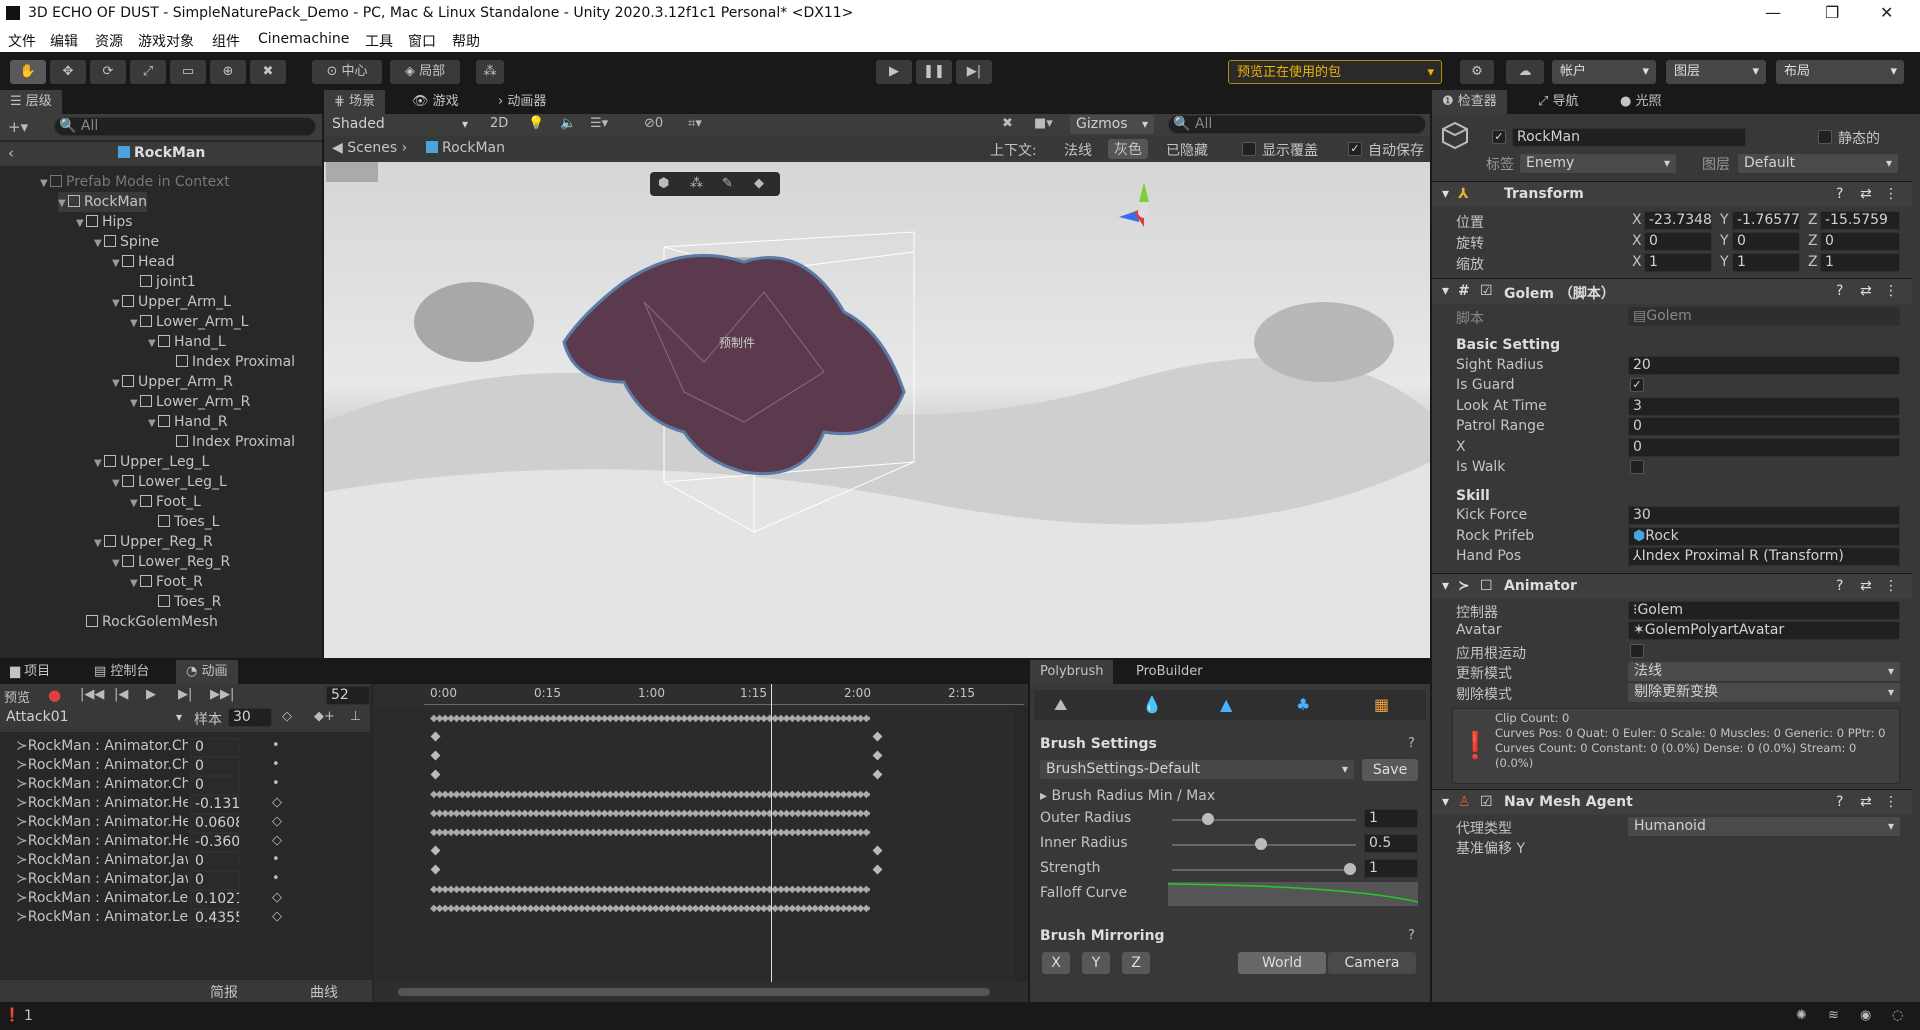  I want to click on menu-assets: 资源, so click(109, 41).